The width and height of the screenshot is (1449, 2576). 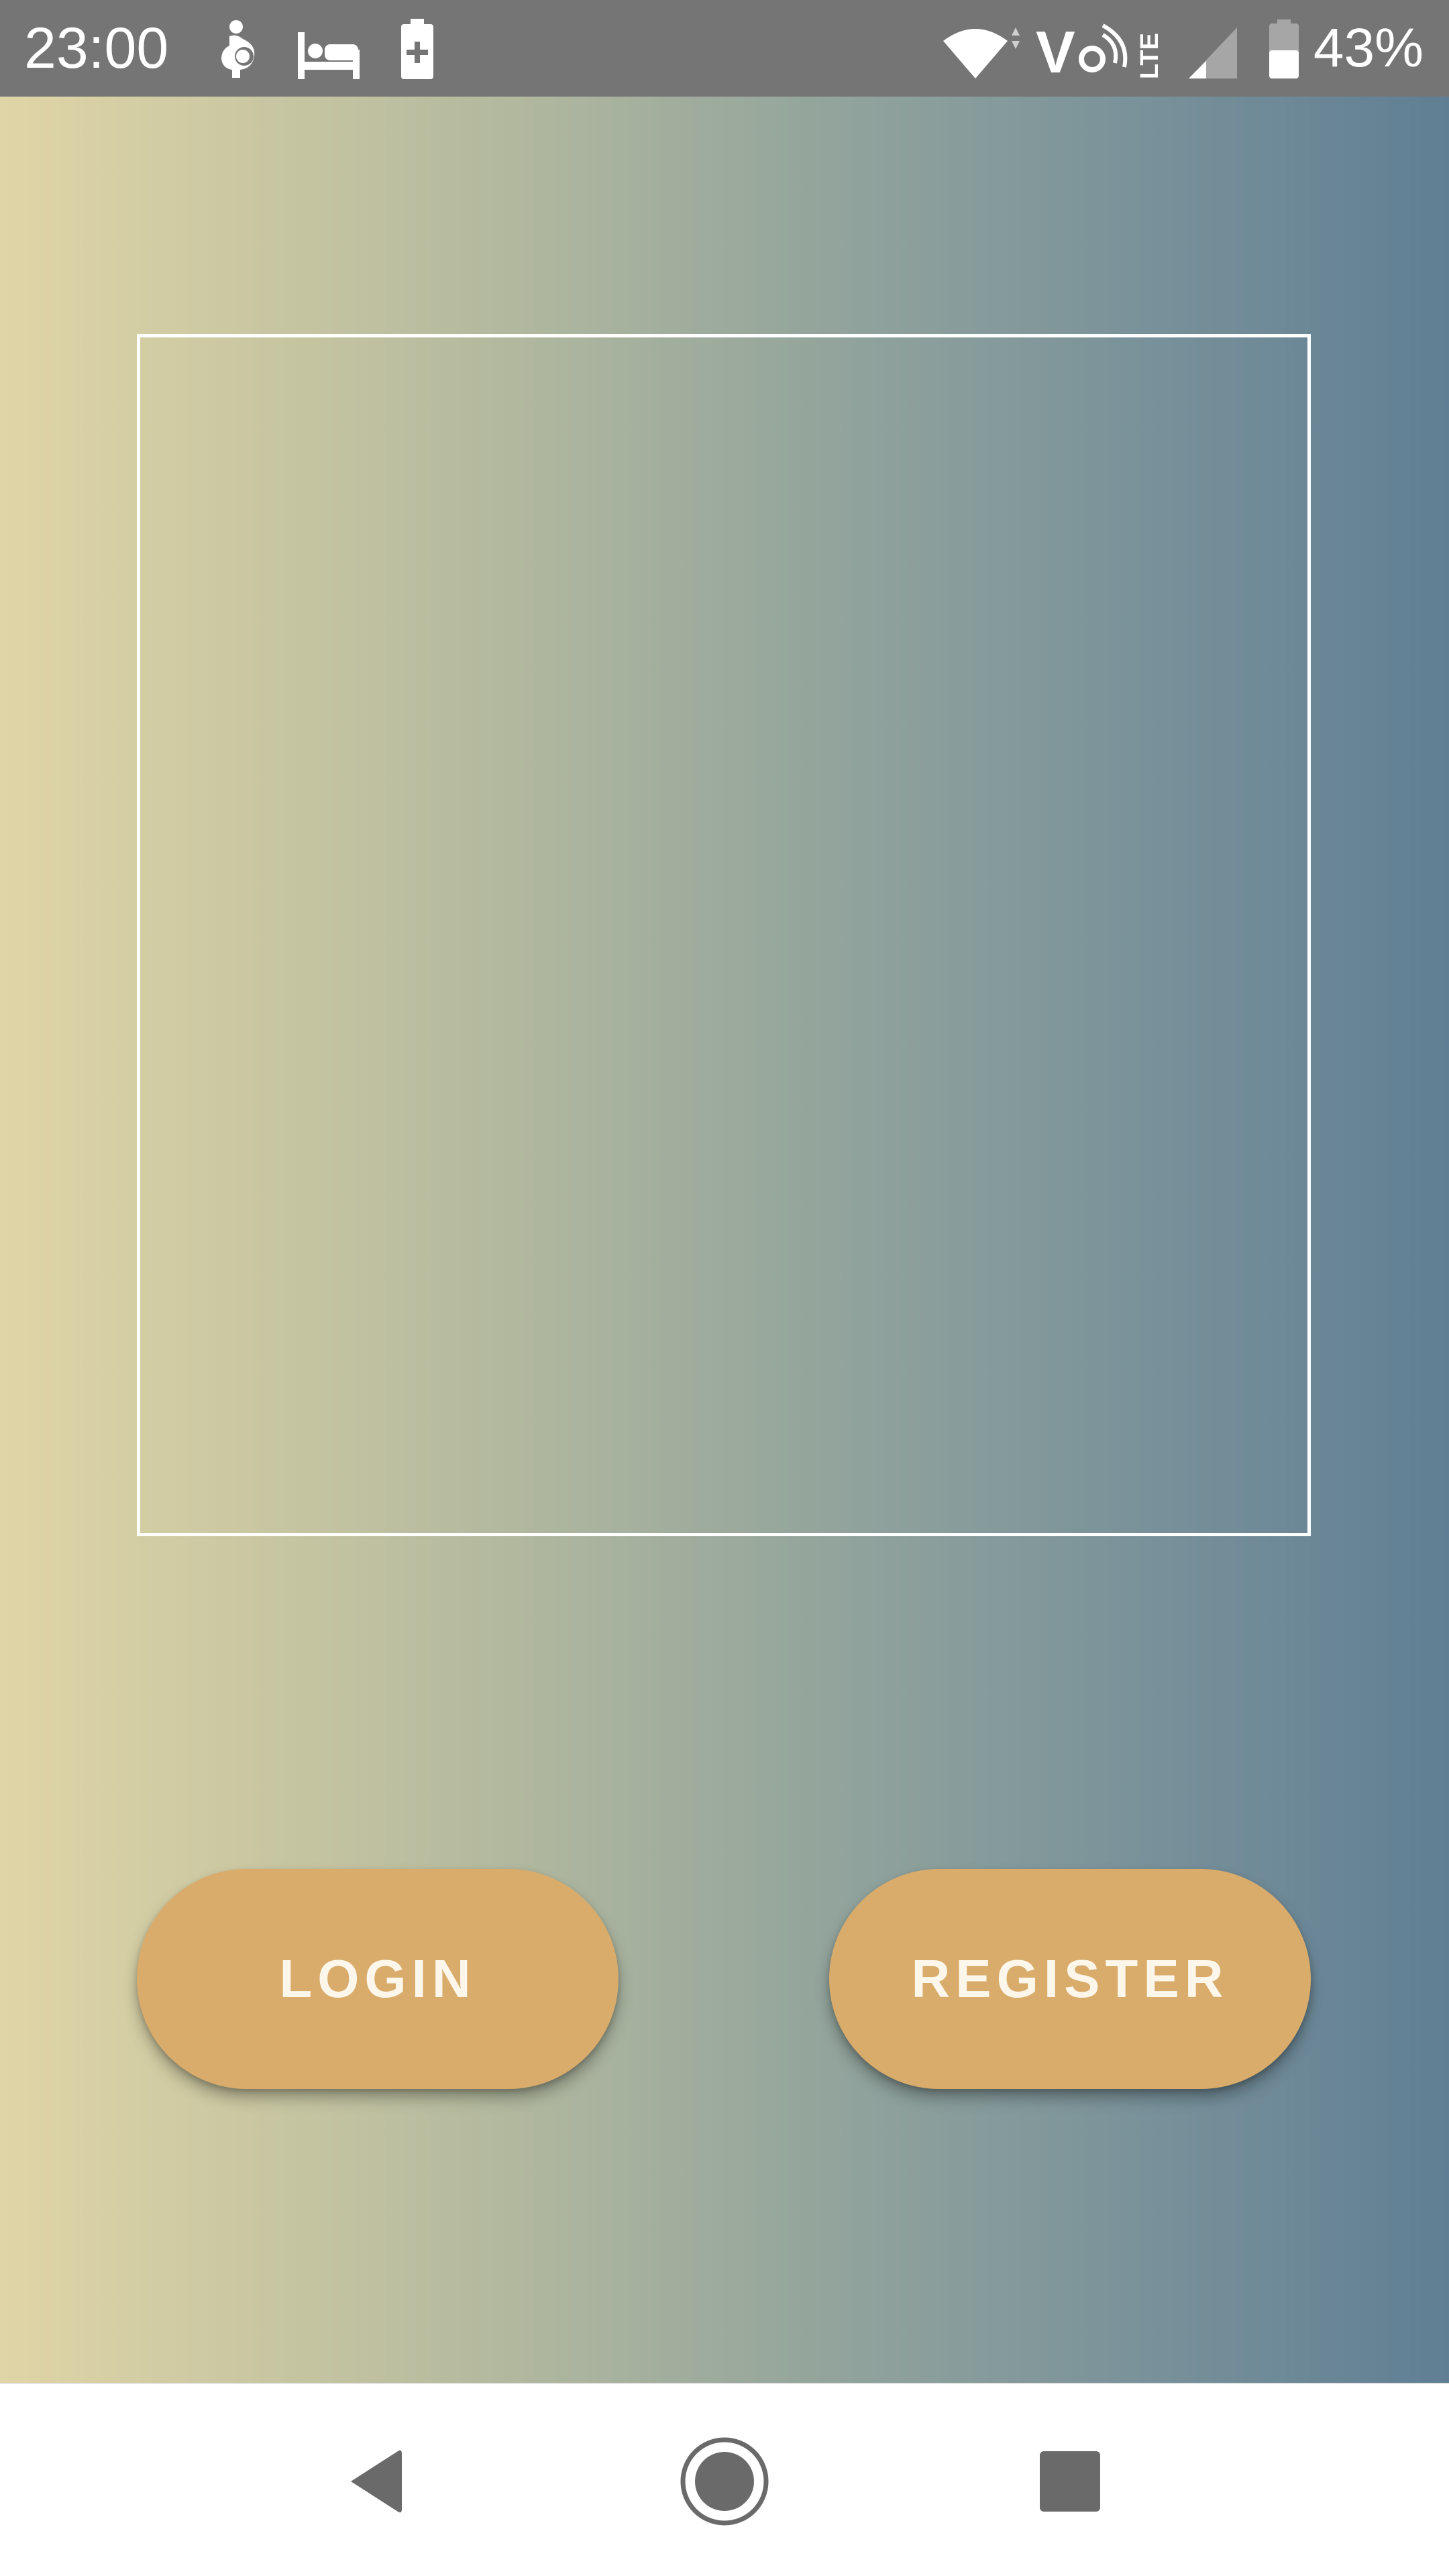 I want to click on svg-text: V, so click(x=1055, y=50).